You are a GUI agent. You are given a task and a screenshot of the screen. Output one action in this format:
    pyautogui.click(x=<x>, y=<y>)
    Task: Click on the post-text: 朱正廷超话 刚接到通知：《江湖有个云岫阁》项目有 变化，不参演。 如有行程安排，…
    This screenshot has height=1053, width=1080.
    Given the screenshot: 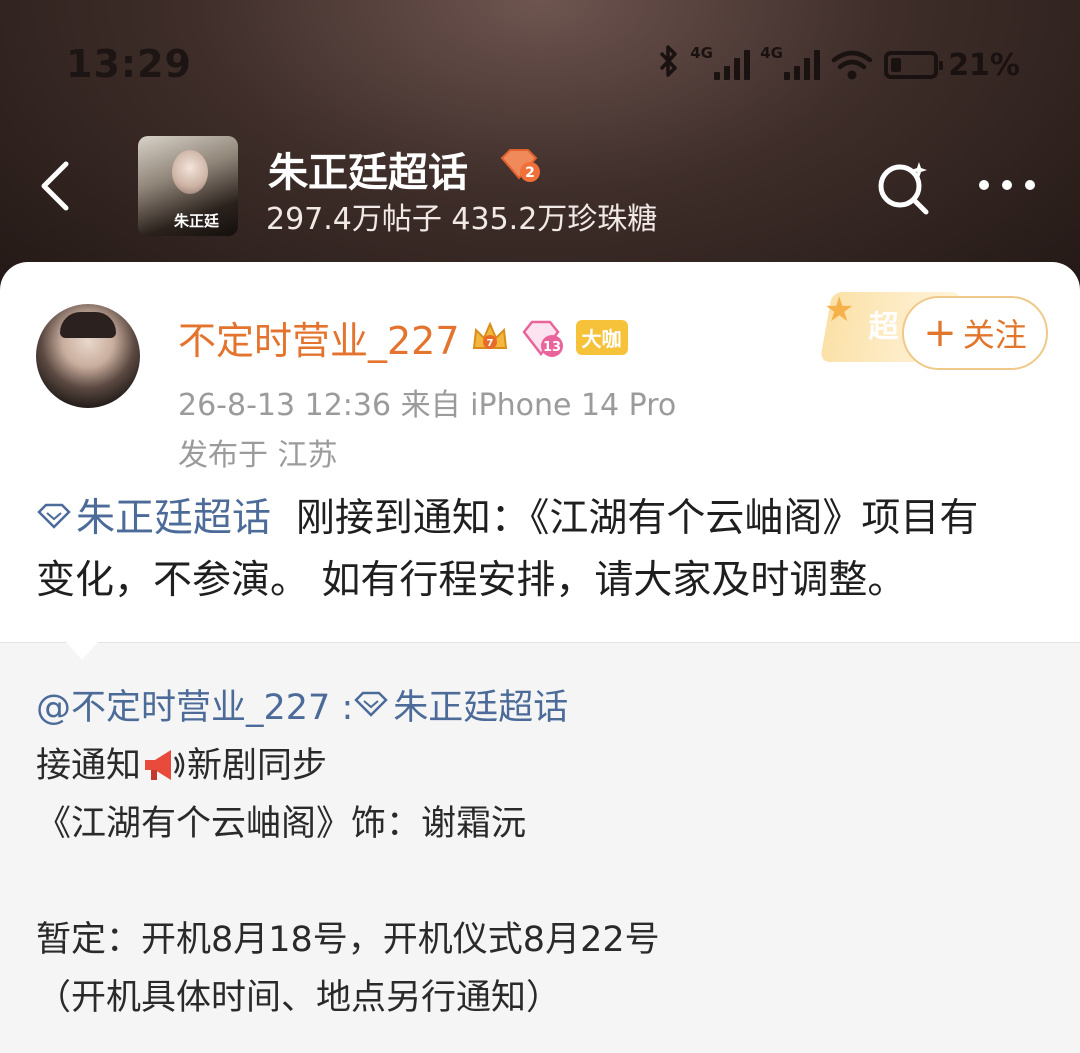 What is the action you would take?
    pyautogui.click(x=546, y=550)
    